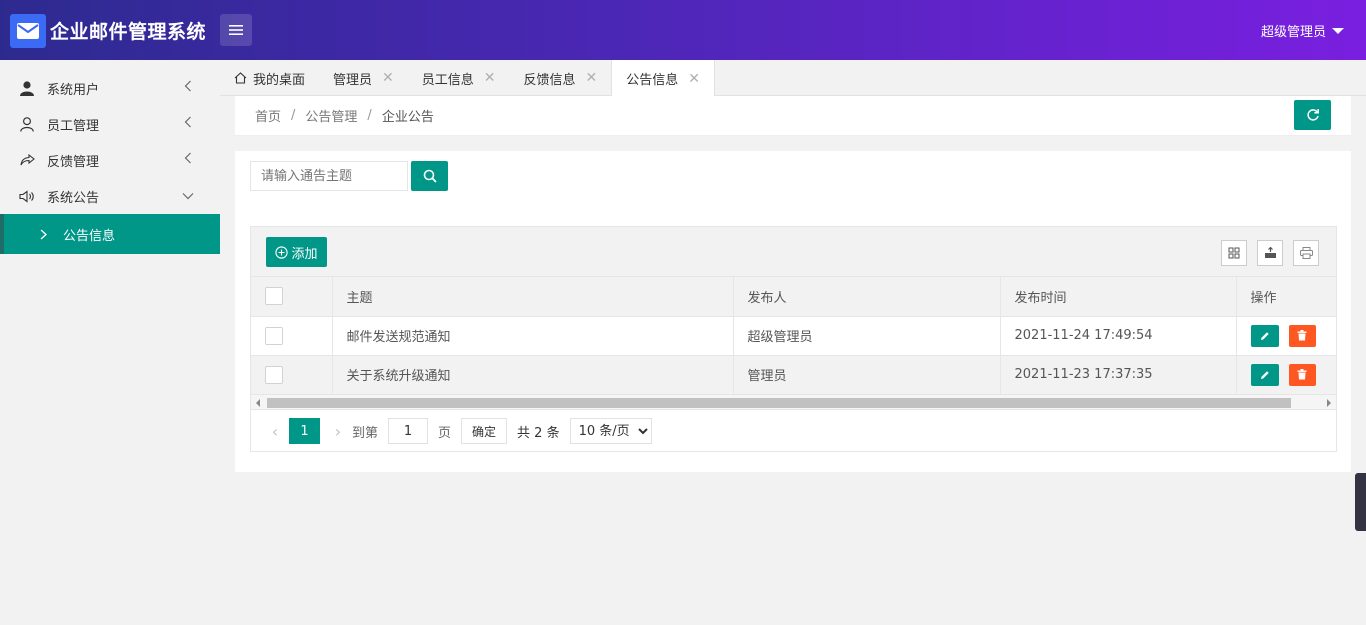  Describe the element at coordinates (331, 115) in the screenshot. I see `breadcrumb-notice-management: 公告管理` at that location.